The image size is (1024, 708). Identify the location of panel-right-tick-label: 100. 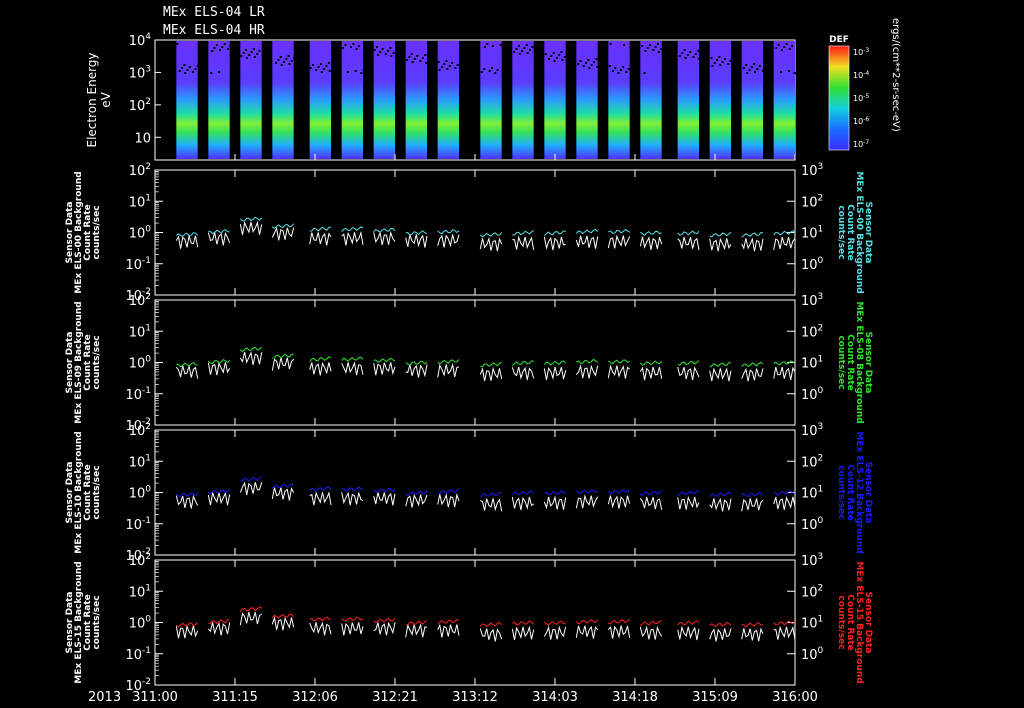
(812, 264).